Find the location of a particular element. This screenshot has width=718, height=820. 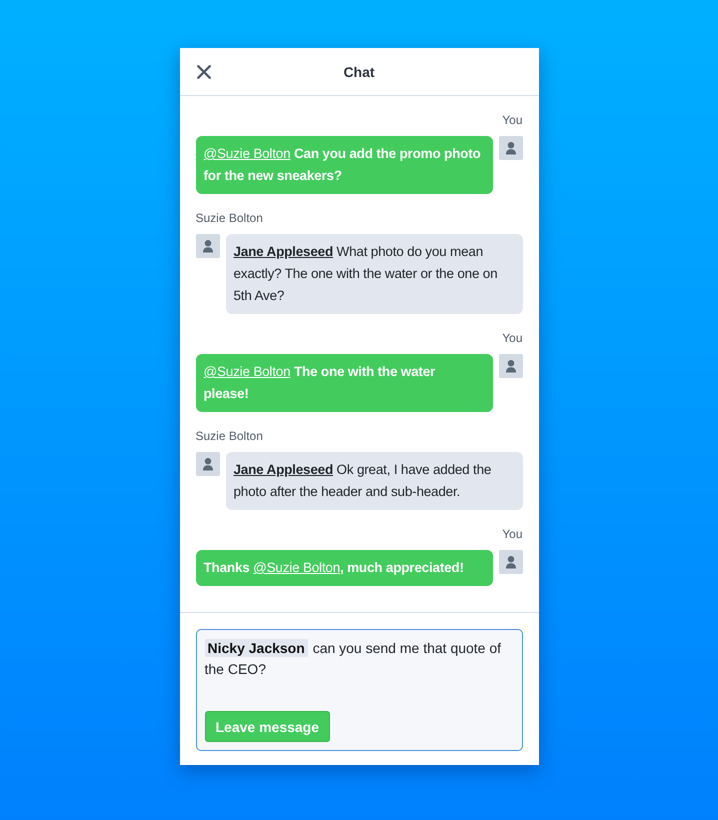

chat-title: Chat is located at coordinates (359, 72).